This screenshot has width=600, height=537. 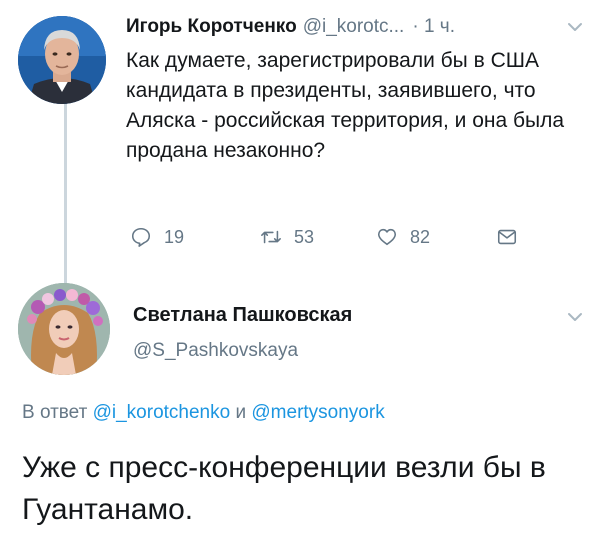 What do you see at coordinates (242, 315) in the screenshot?
I see `tweet2-author-name: Светлана Пашковская` at bounding box center [242, 315].